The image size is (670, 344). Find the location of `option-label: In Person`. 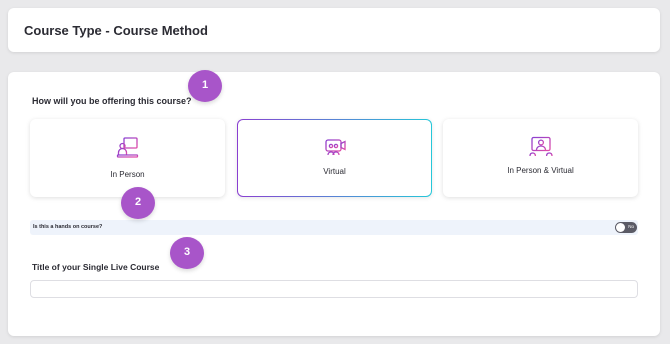

option-label: In Person is located at coordinates (127, 174).